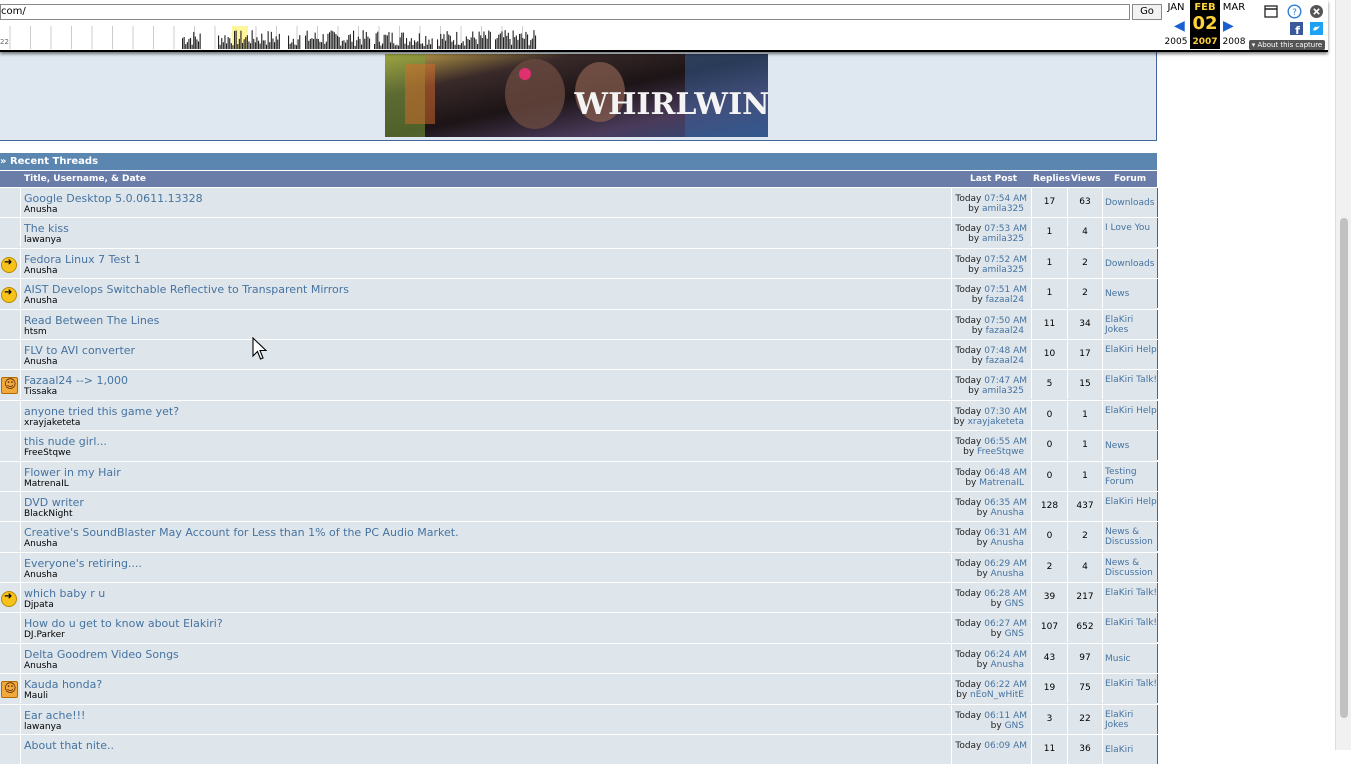  Describe the element at coordinates (47, 453) in the screenshot. I see `thread-starter: FreeStqwe` at that location.